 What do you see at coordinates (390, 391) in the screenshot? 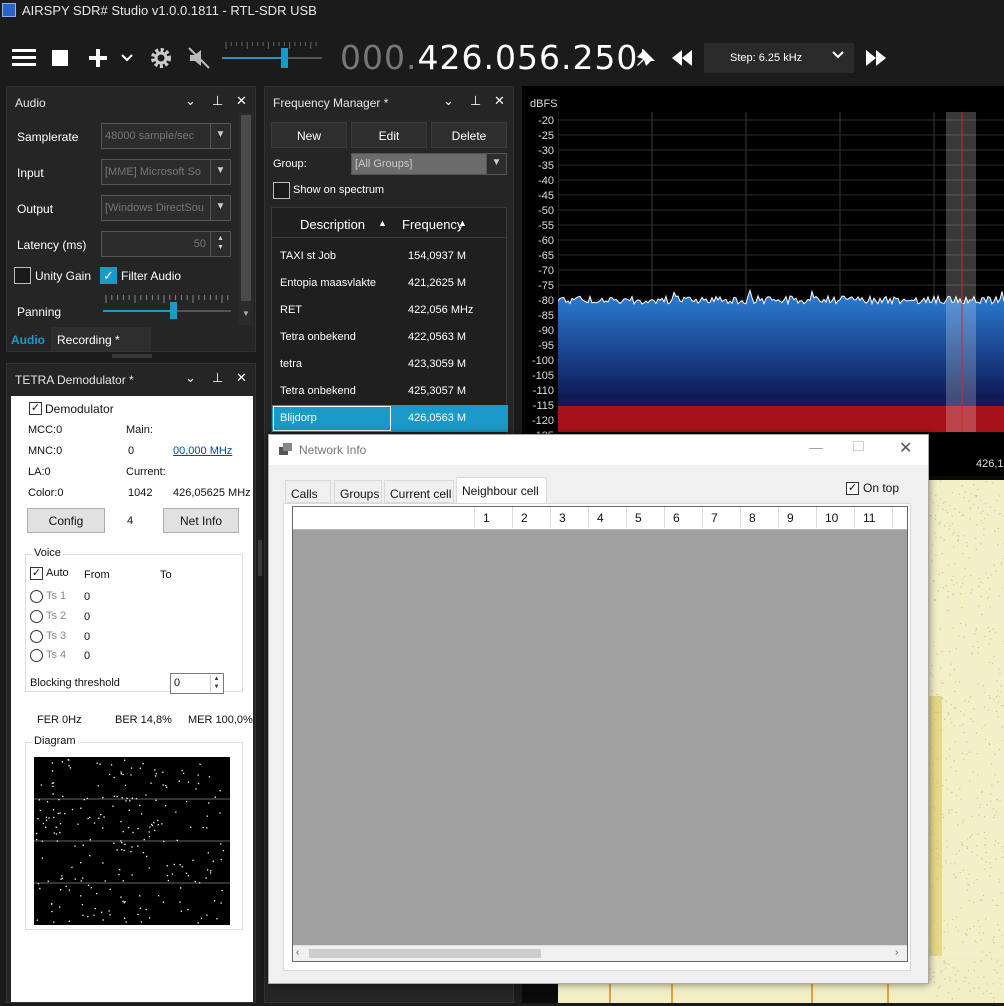
I see `table-row: Tetra onbekend425,3057 M` at bounding box center [390, 391].